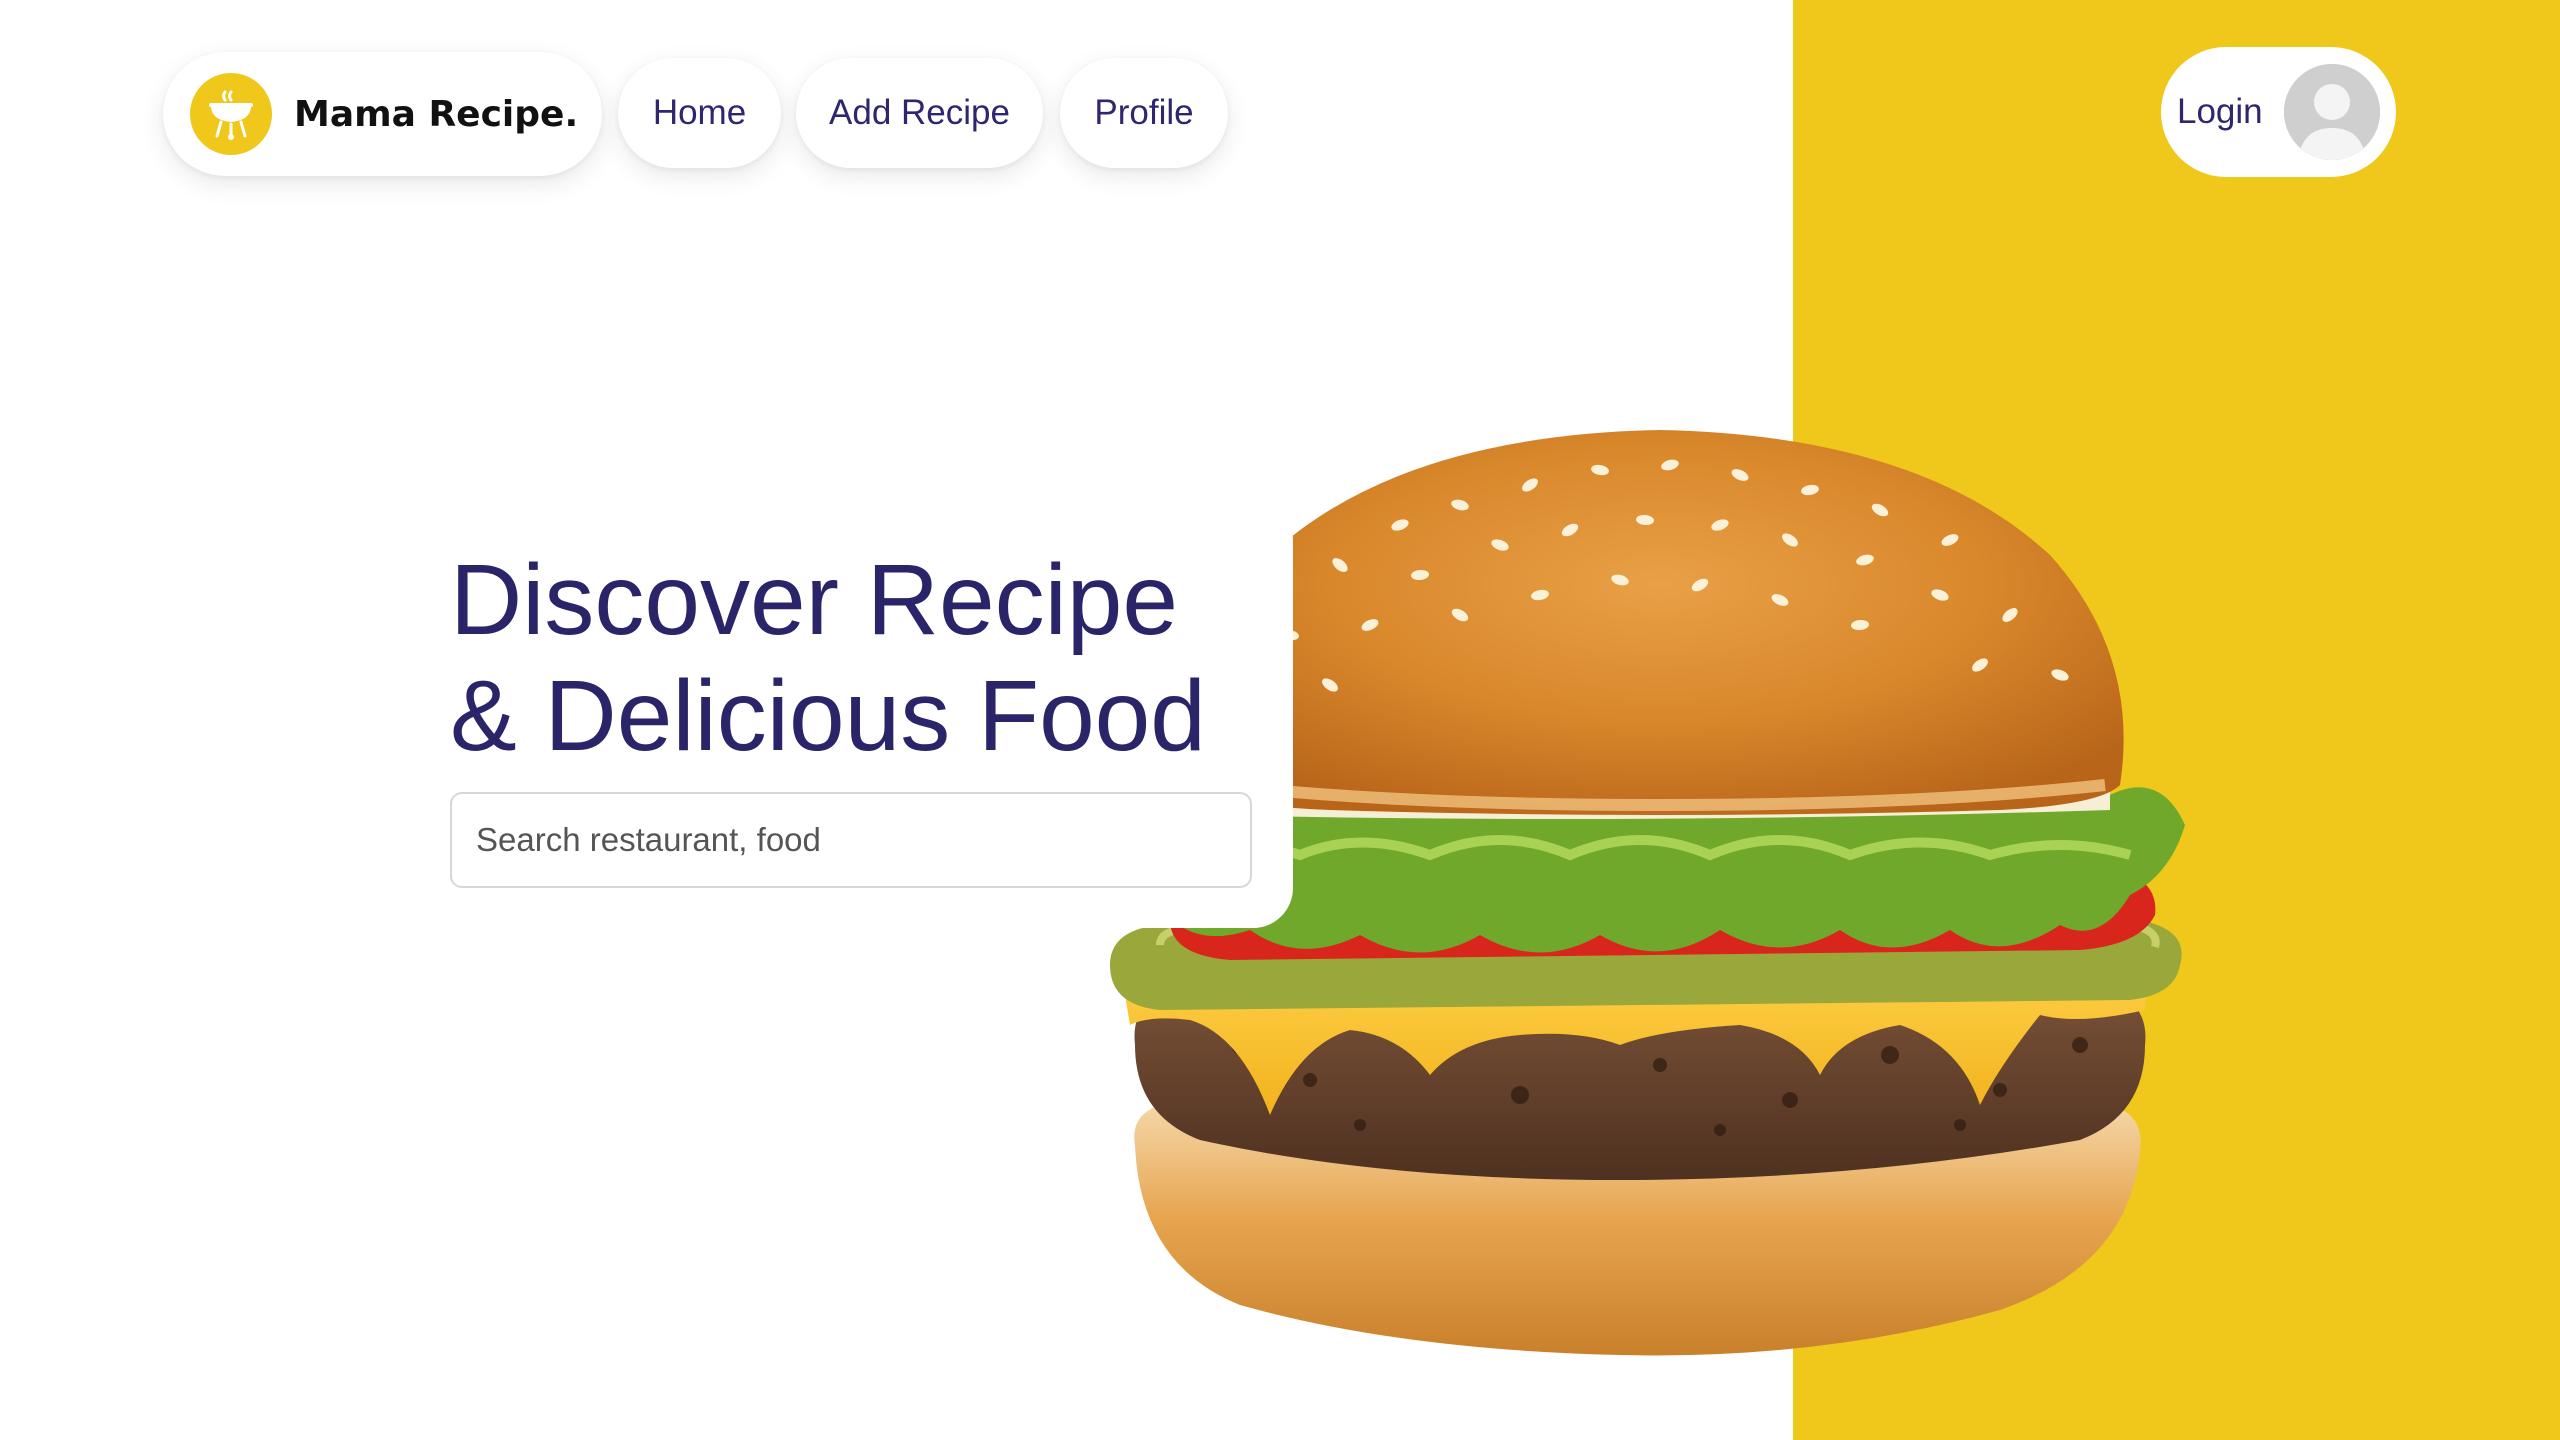  What do you see at coordinates (1144, 113) in the screenshot?
I see `nav-profile: Profile` at bounding box center [1144, 113].